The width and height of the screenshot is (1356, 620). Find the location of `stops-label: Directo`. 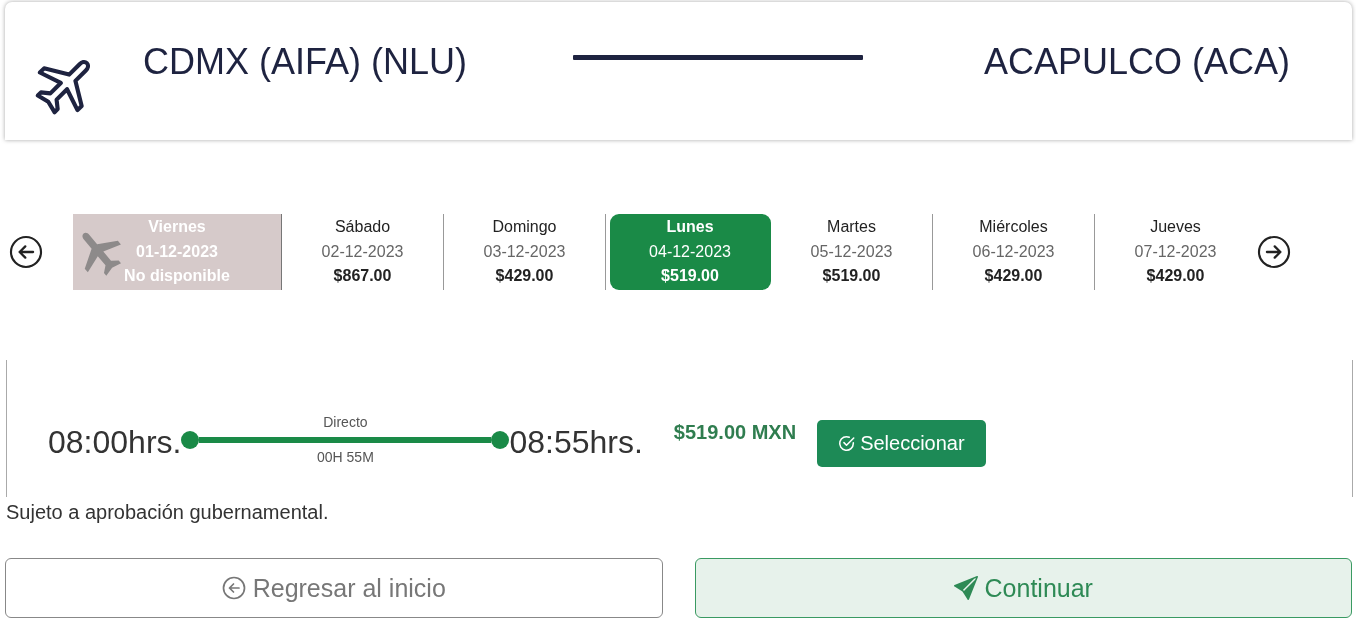

stops-label: Directo is located at coordinates (345, 422).